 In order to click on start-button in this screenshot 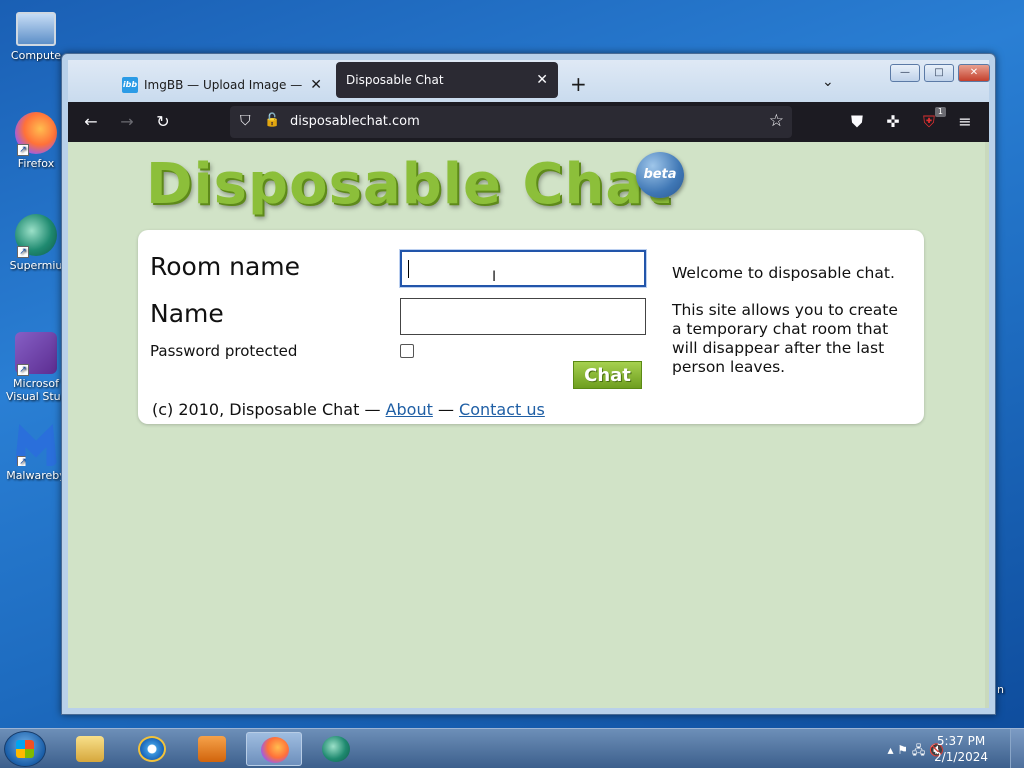, I will do `click(25, 749)`.